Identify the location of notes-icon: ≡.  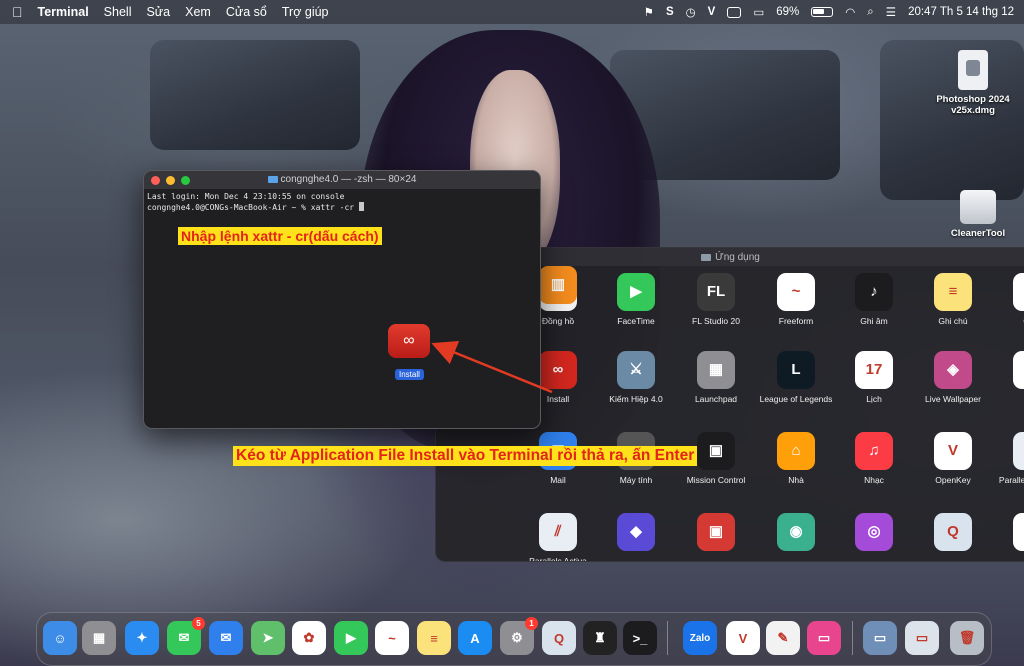
(434, 638).